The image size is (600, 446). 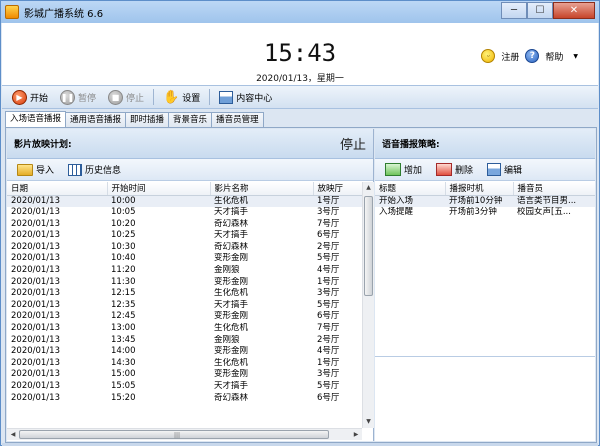 I want to click on scroll-down-icon: ▼, so click(x=368, y=422).